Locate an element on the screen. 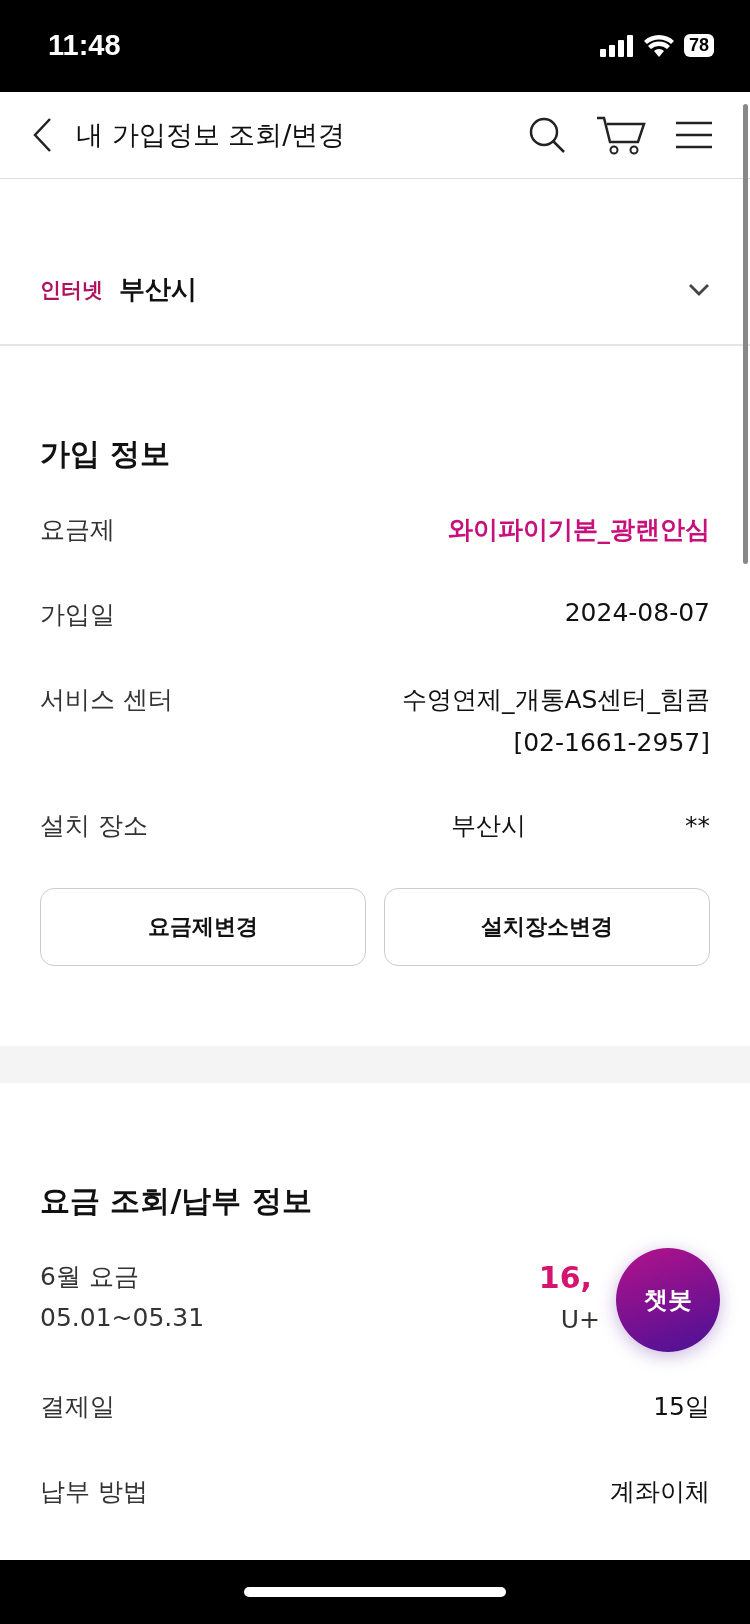 This screenshot has height=1624, width=750. menu-icon is located at coordinates (694, 135).